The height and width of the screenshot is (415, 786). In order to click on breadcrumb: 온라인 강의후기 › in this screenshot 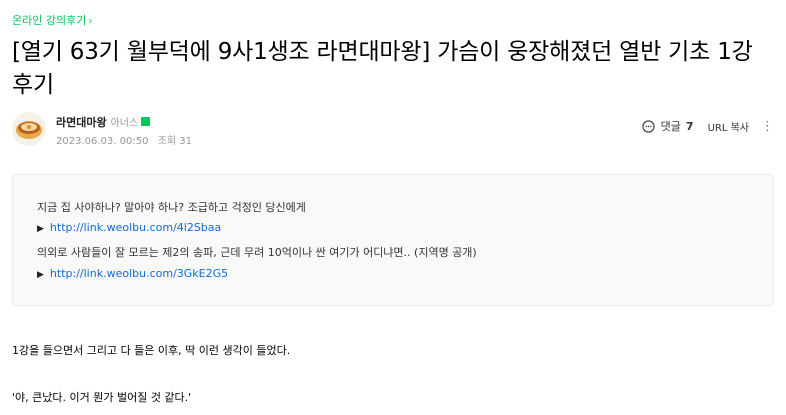, I will do `click(52, 20)`.